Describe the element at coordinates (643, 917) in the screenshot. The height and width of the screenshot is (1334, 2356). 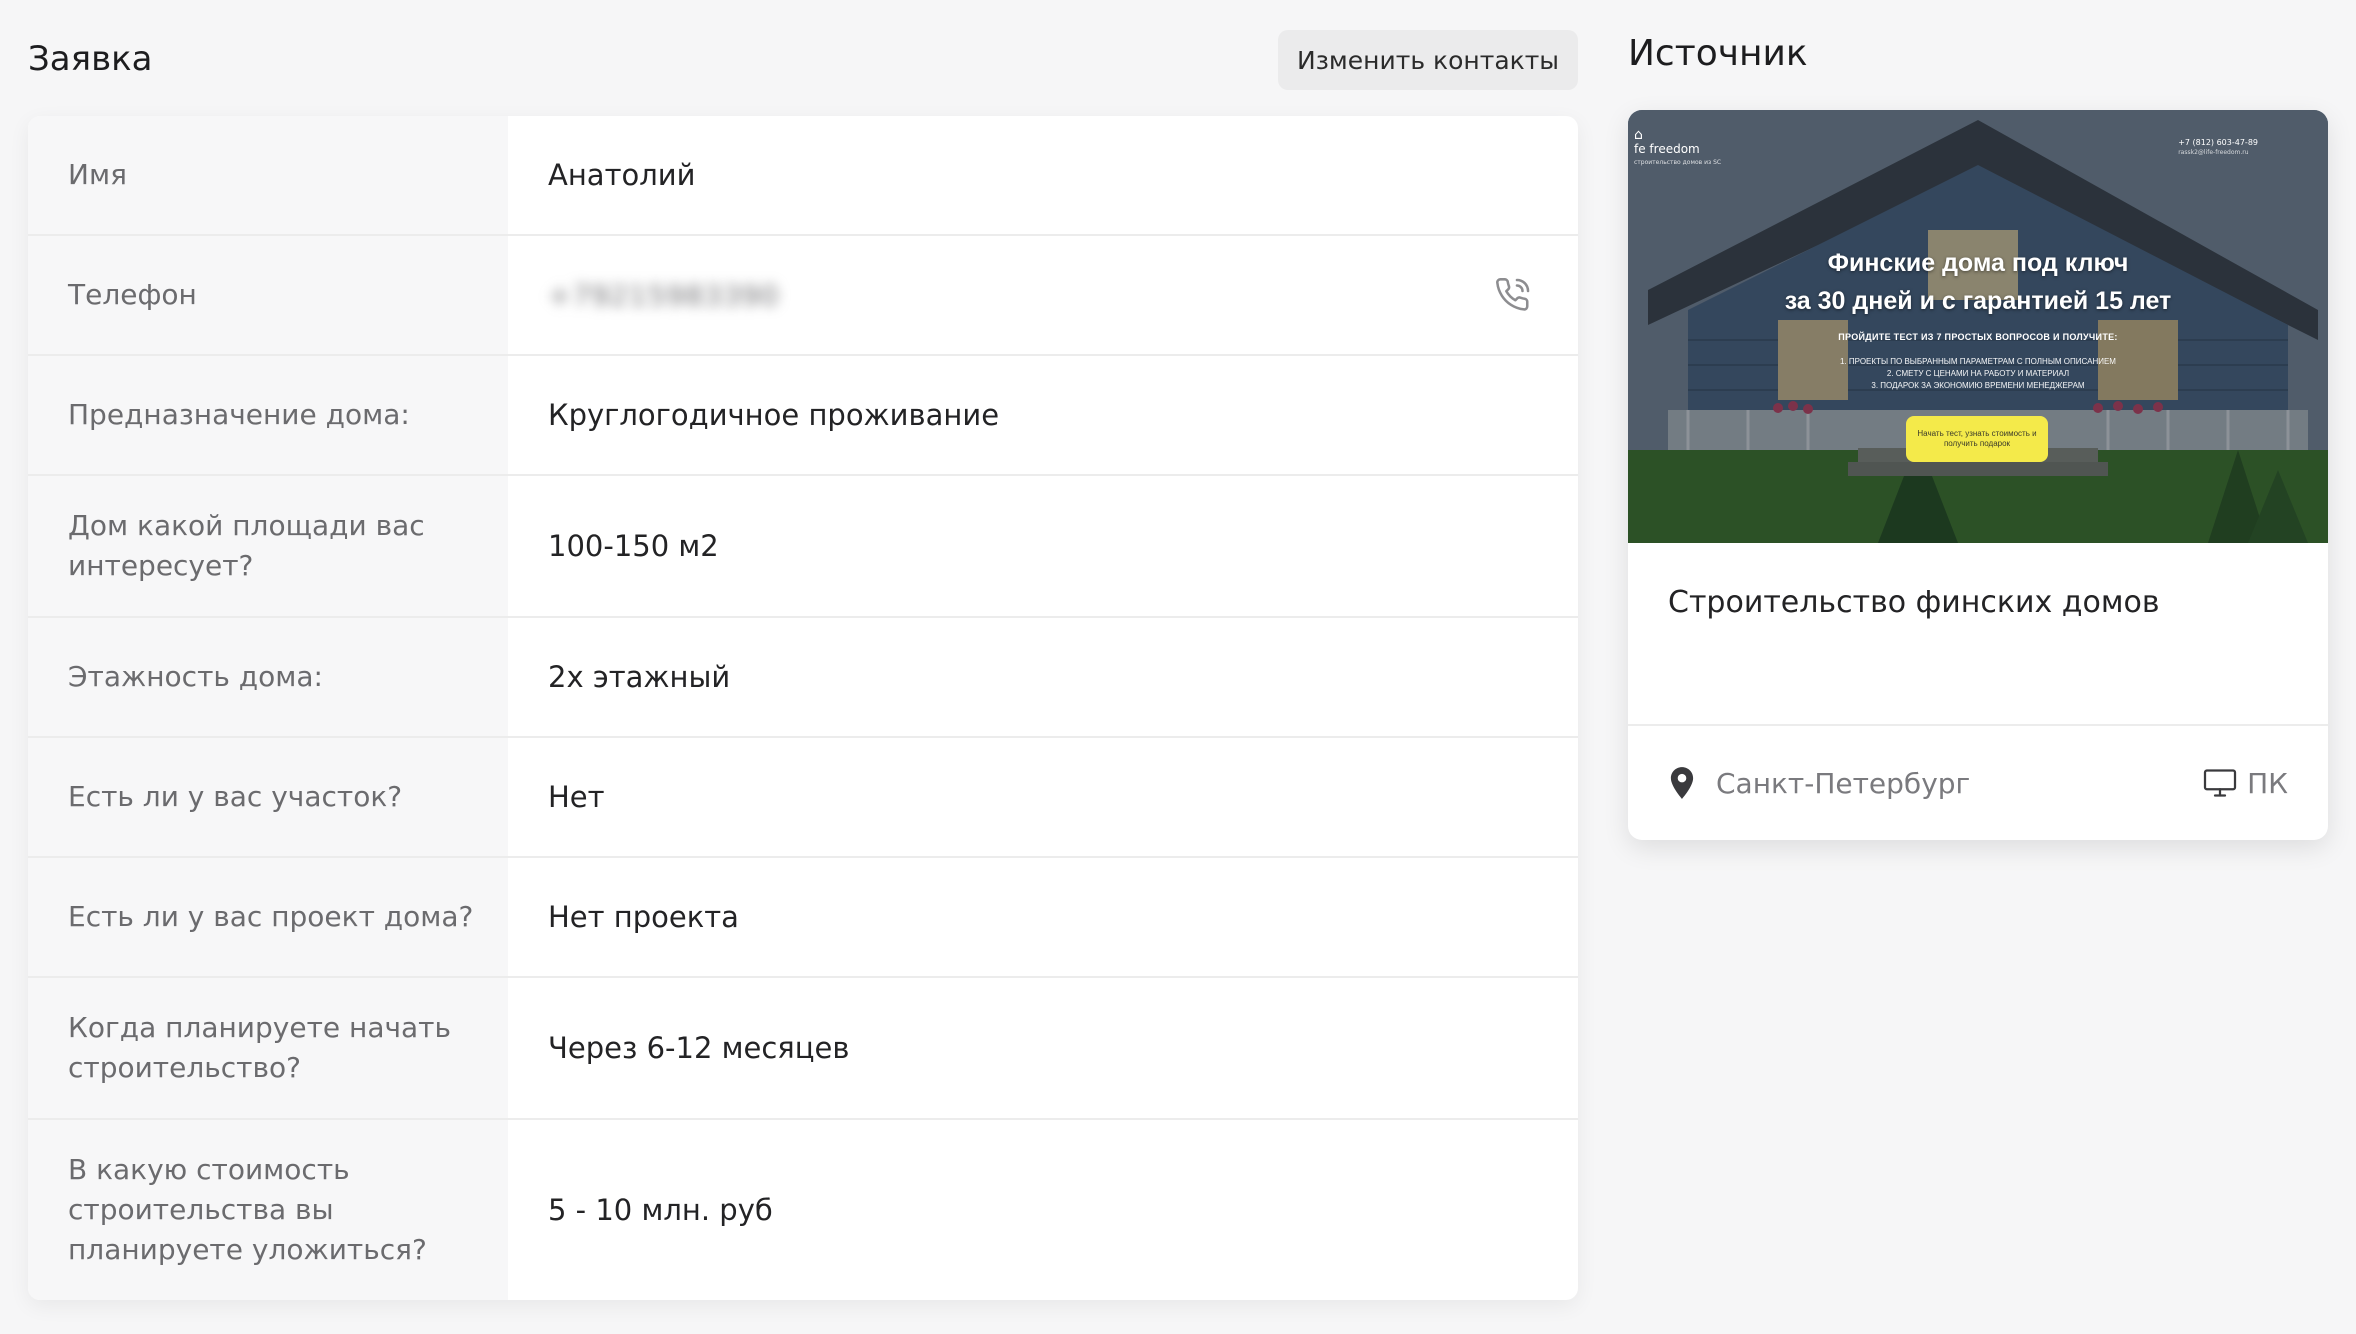
I see `project-value: Нет проекта` at that location.